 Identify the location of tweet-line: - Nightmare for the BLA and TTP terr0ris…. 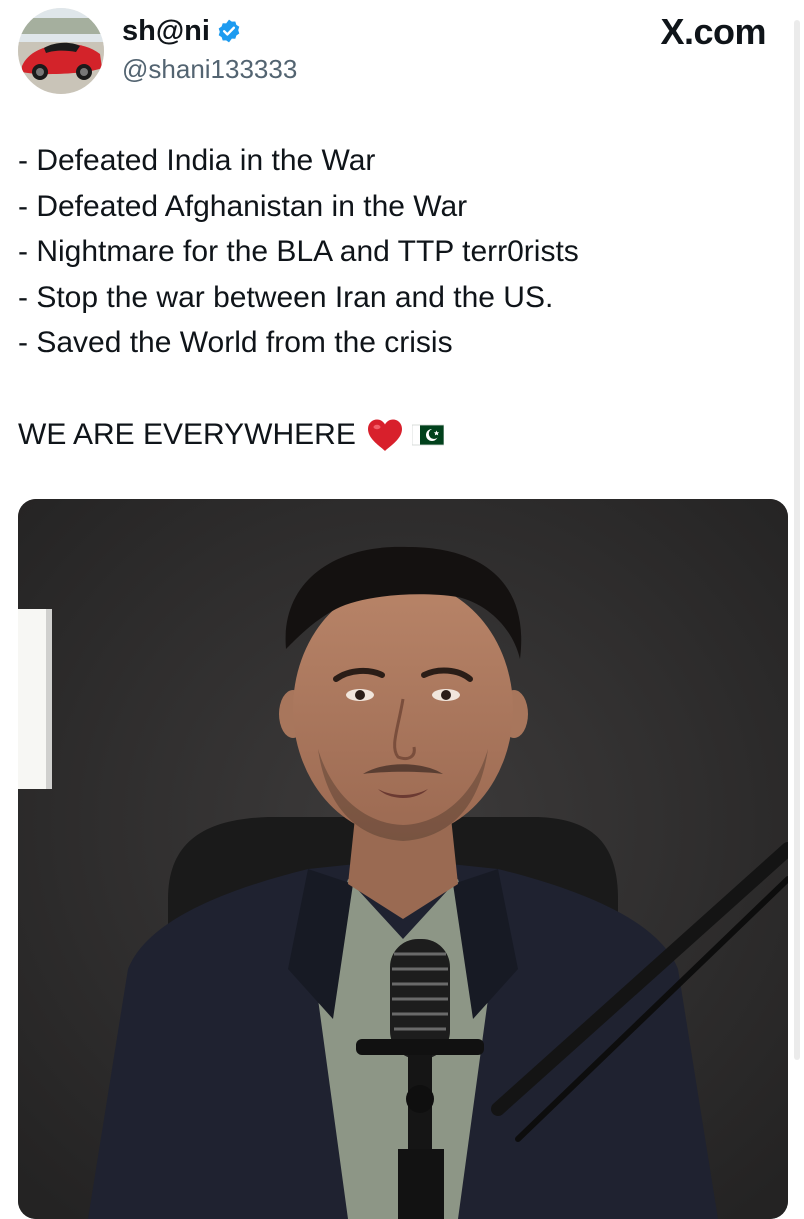
(298, 251).